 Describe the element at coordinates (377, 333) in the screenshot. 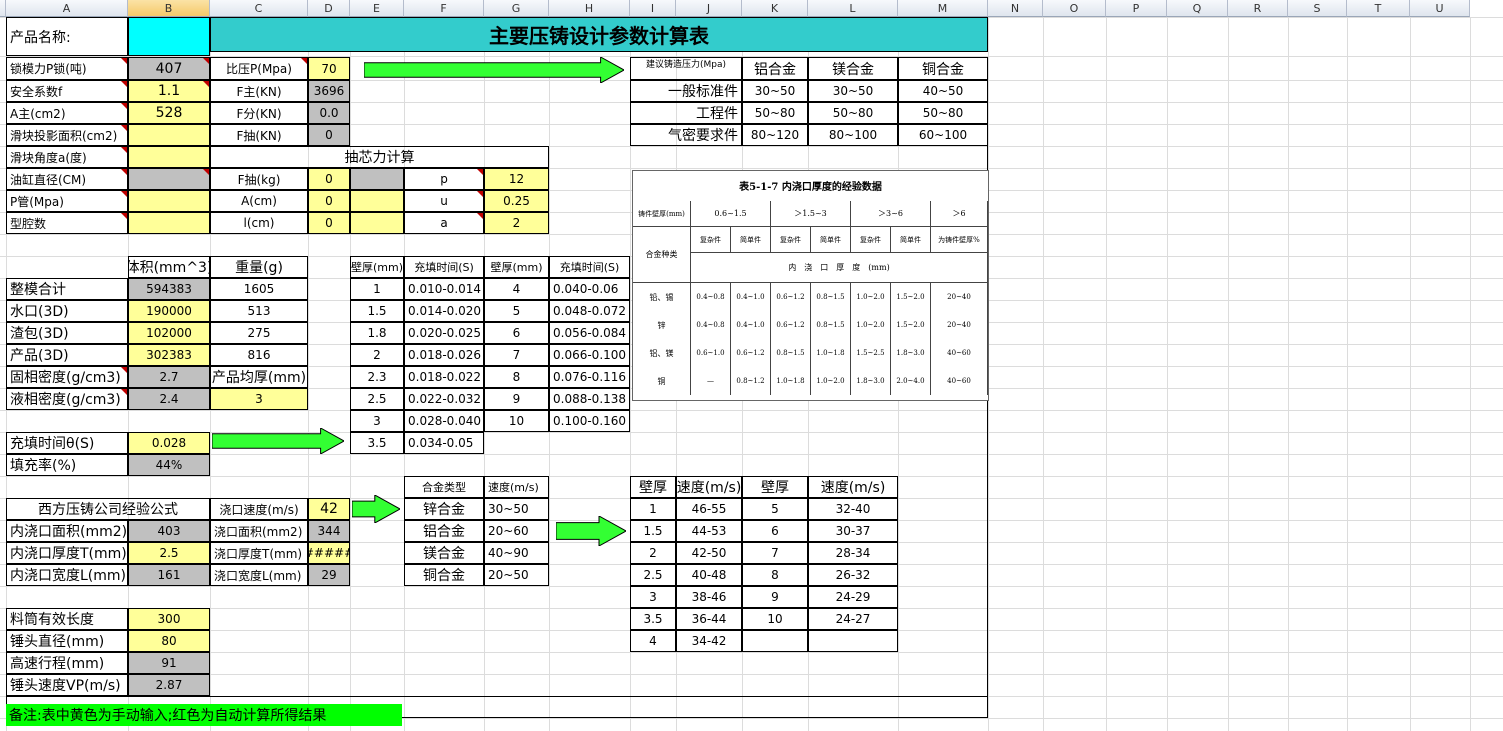

I see `wall-table-cell: 1.8` at that location.